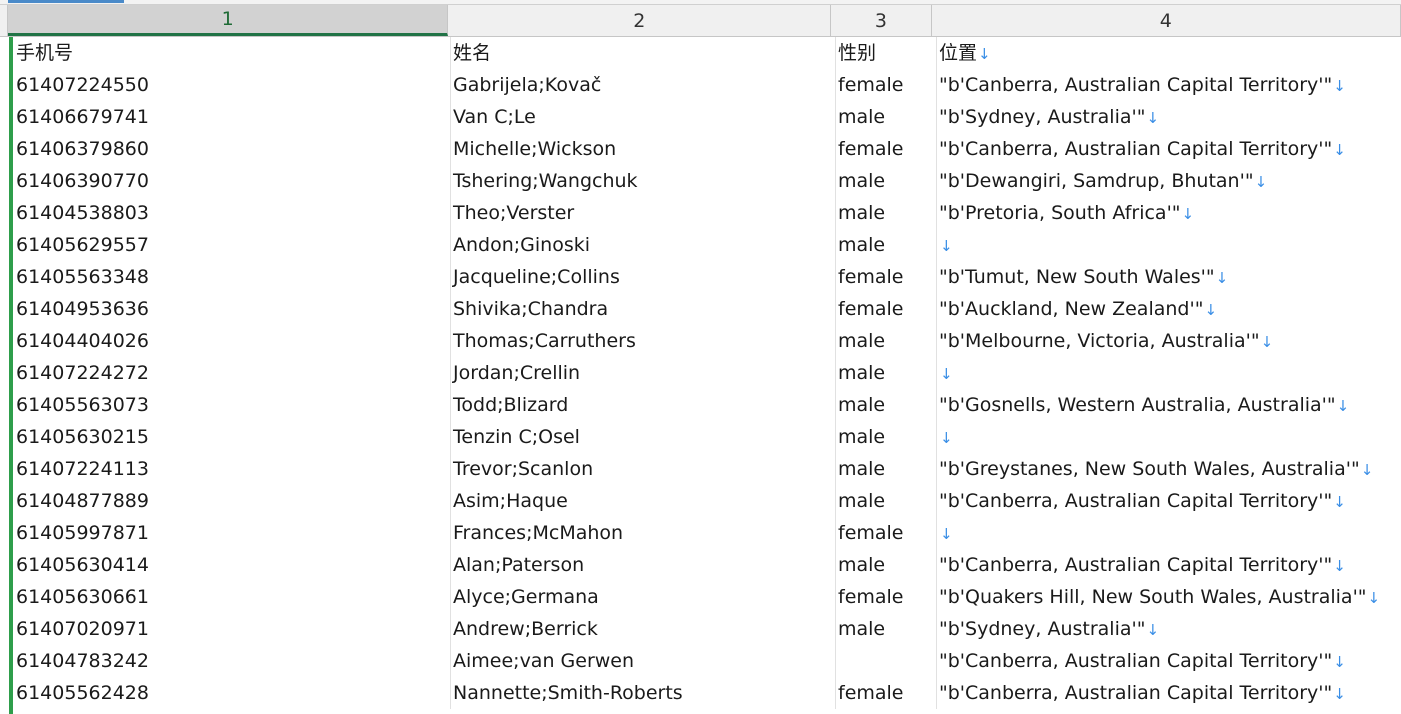  What do you see at coordinates (1169, 181) in the screenshot?
I see `location-cell: "b'Dewangiri, Samdrup, Bhutan'"↓` at bounding box center [1169, 181].